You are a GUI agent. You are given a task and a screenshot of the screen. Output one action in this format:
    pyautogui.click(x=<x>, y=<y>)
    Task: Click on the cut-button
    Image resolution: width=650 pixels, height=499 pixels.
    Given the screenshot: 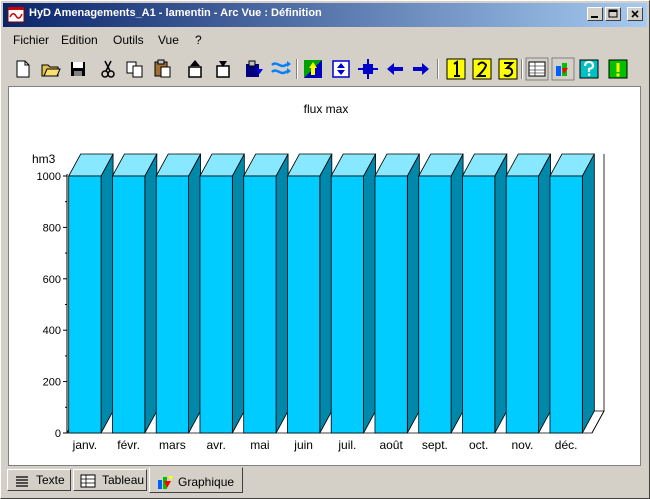 What is the action you would take?
    pyautogui.click(x=108, y=69)
    